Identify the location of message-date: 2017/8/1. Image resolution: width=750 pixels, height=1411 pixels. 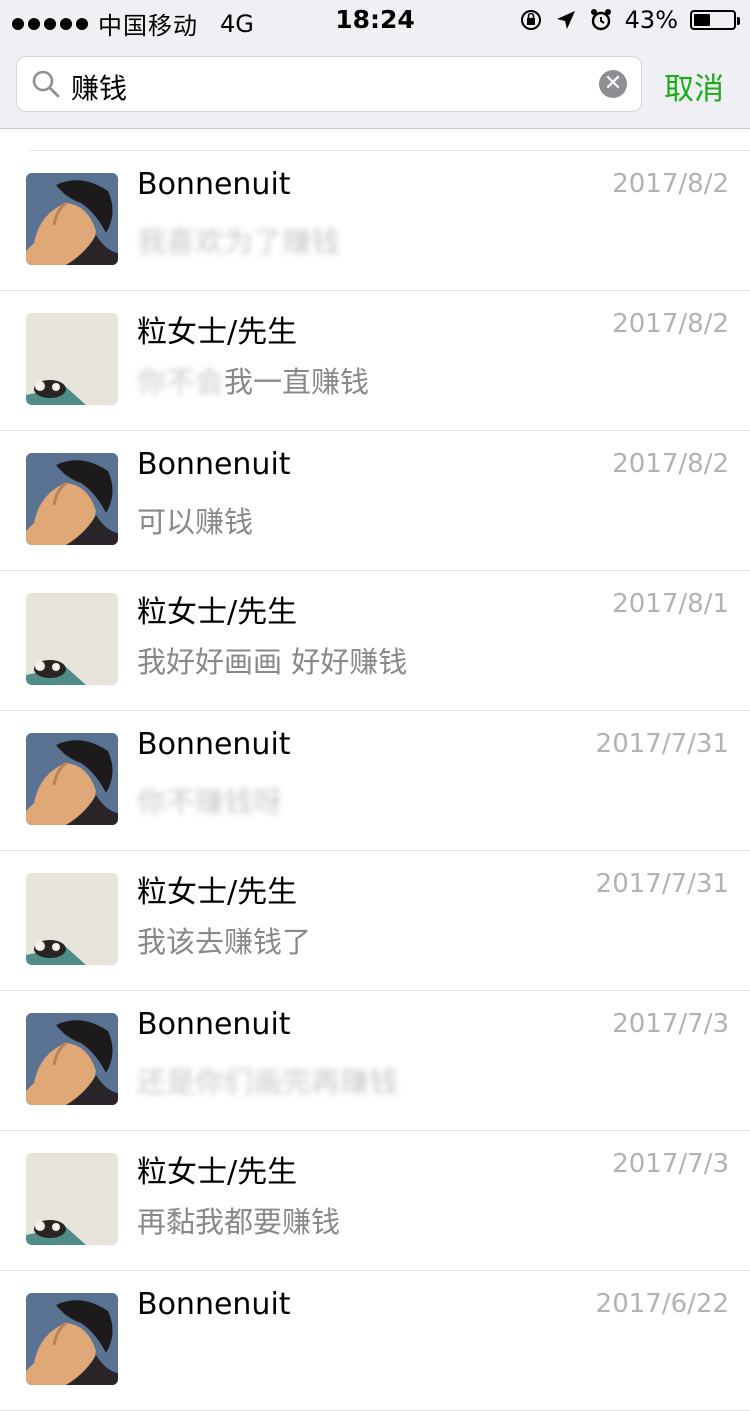
(670, 604).